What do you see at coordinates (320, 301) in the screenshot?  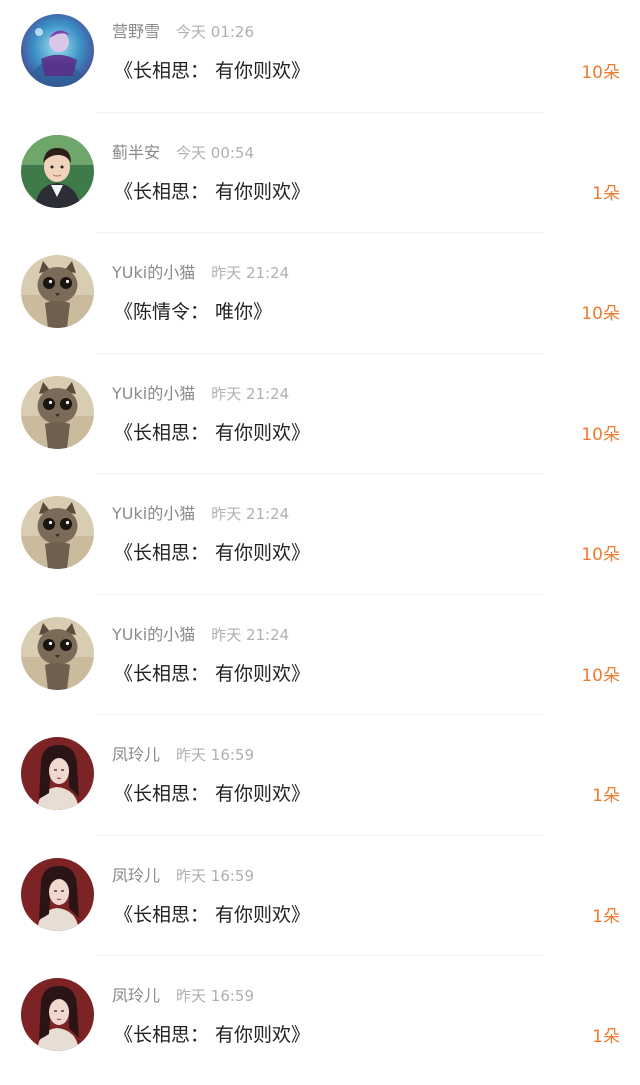 I see `list-item: YUki的小猫 昨天 21:24 《陈情令： 唯你》 10朵` at bounding box center [320, 301].